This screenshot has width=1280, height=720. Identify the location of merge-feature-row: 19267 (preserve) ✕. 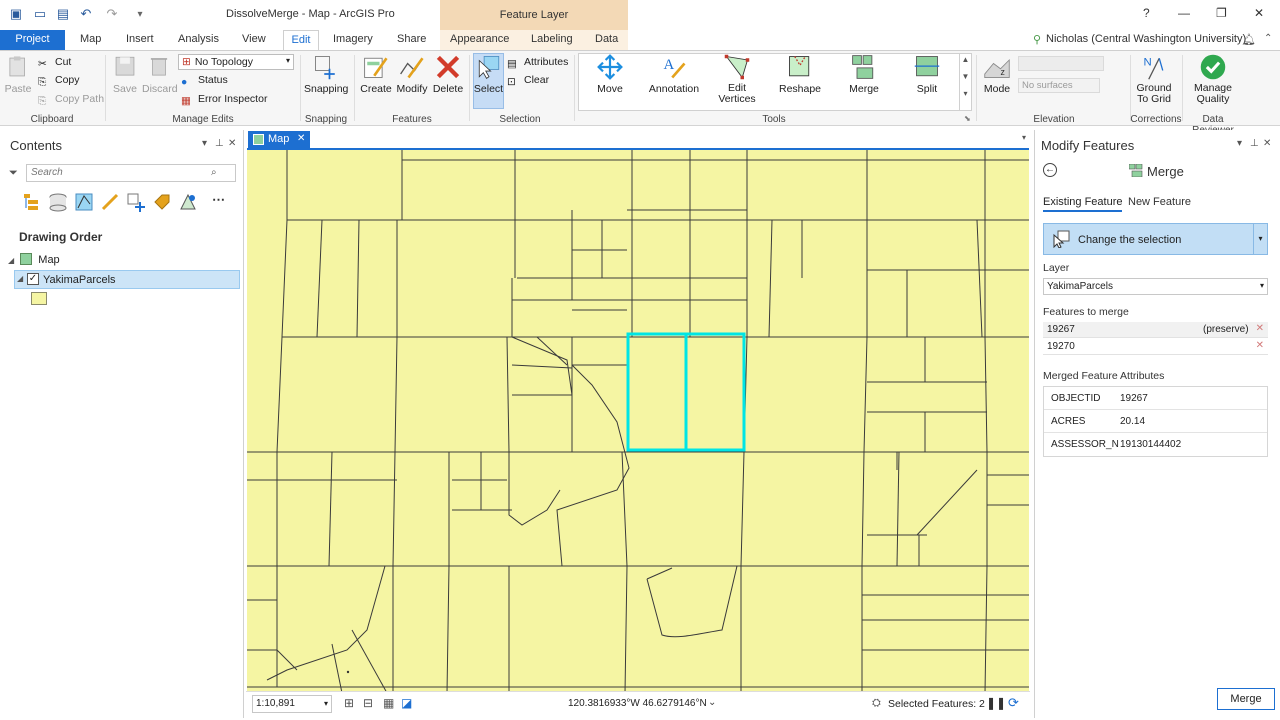
(1155, 330).